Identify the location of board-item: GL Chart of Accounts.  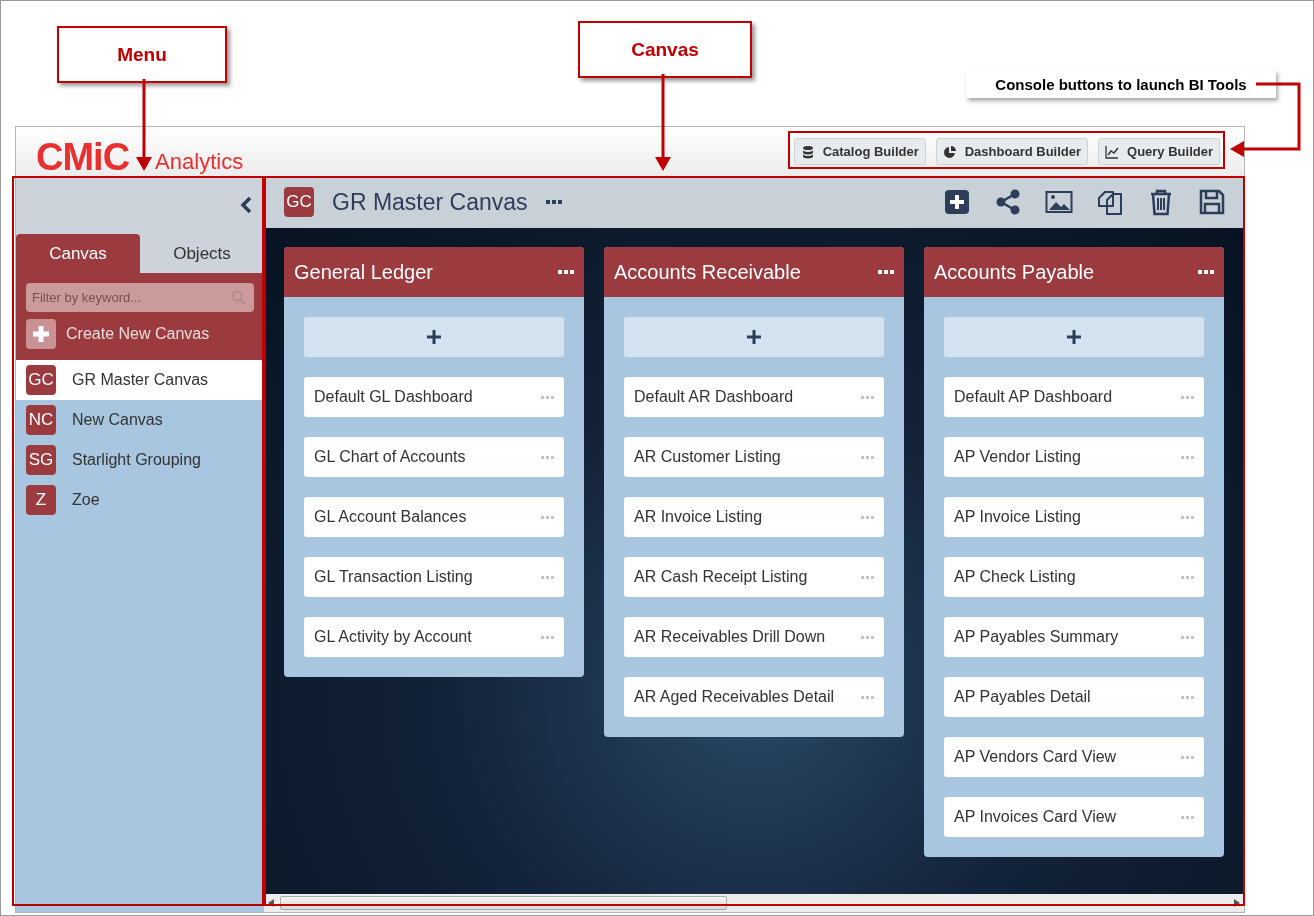
(434, 457).